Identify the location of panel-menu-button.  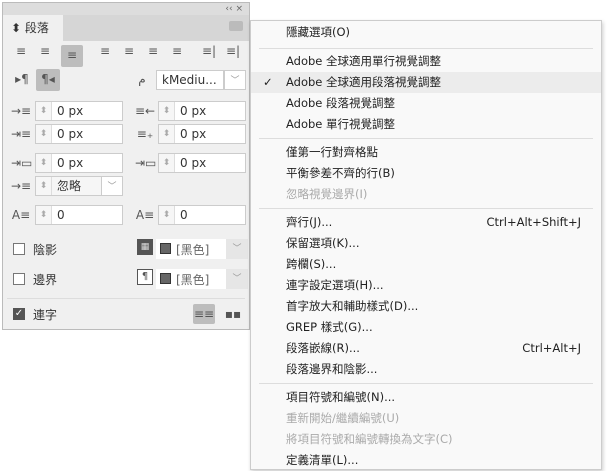
(236, 26).